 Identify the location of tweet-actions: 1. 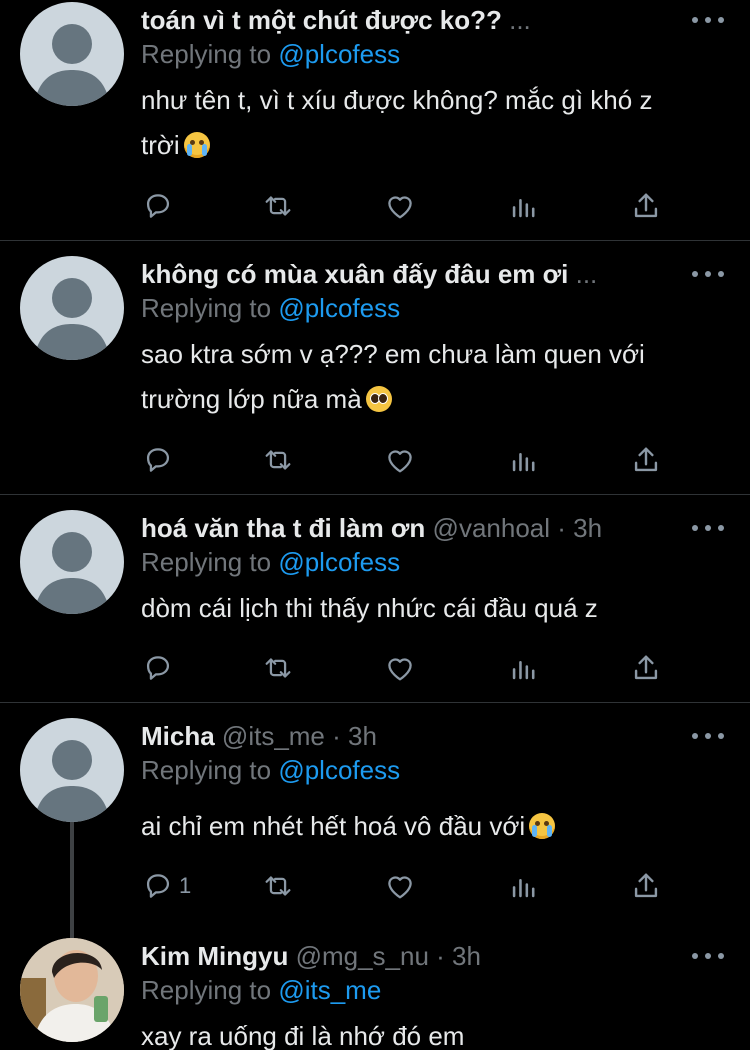
(401, 886).